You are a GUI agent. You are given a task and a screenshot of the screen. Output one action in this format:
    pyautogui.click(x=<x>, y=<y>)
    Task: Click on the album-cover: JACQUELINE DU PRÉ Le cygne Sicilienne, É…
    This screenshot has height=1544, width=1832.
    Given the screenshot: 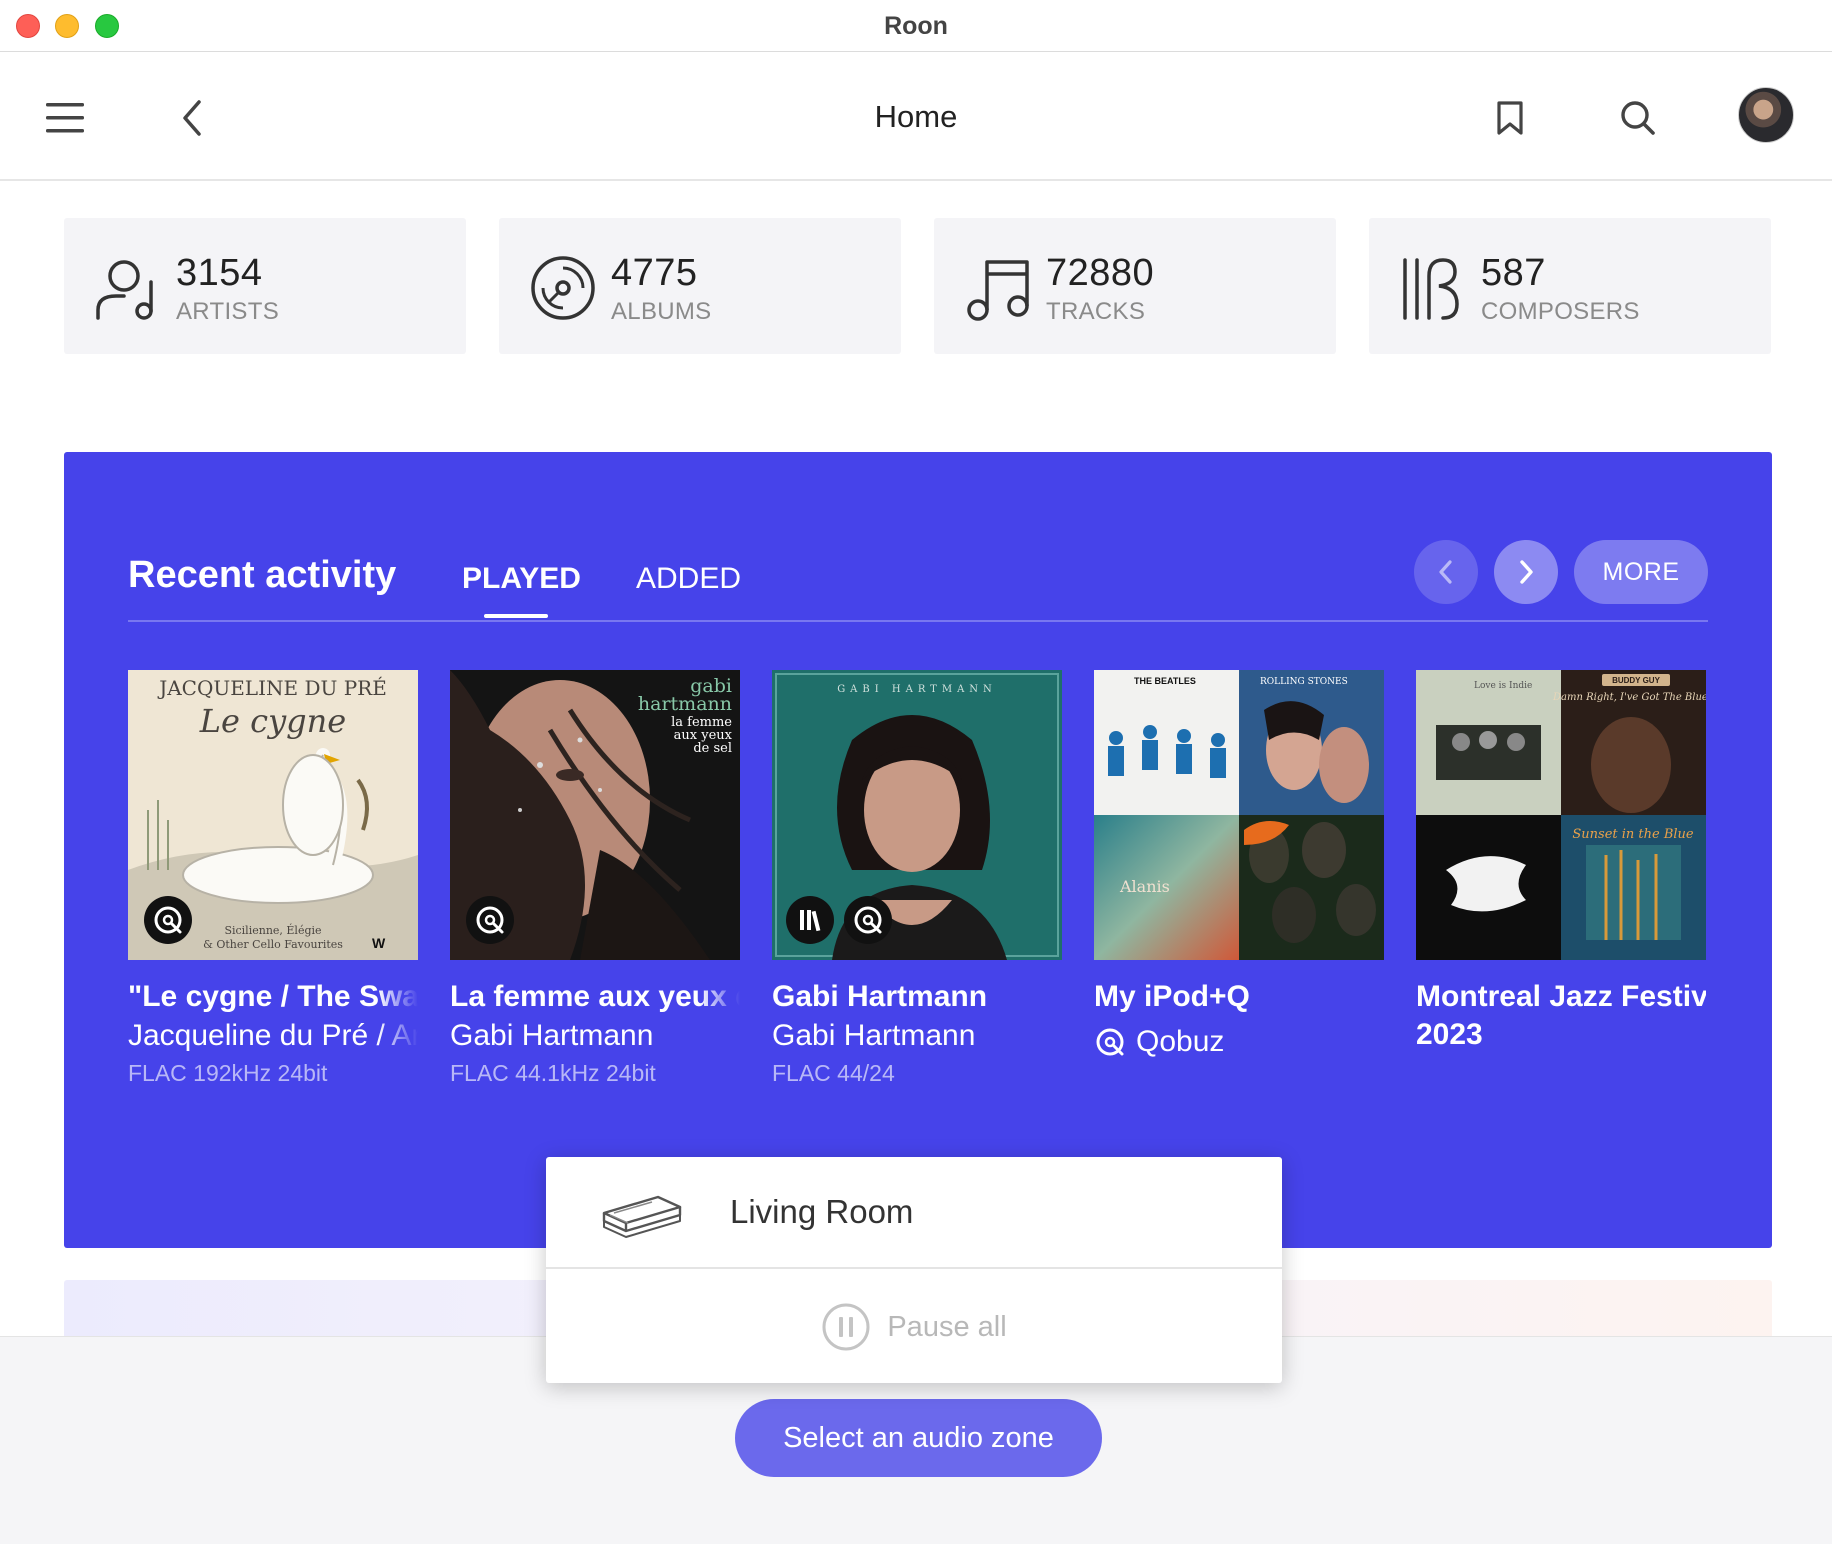 What is the action you would take?
    pyautogui.click(x=273, y=815)
    